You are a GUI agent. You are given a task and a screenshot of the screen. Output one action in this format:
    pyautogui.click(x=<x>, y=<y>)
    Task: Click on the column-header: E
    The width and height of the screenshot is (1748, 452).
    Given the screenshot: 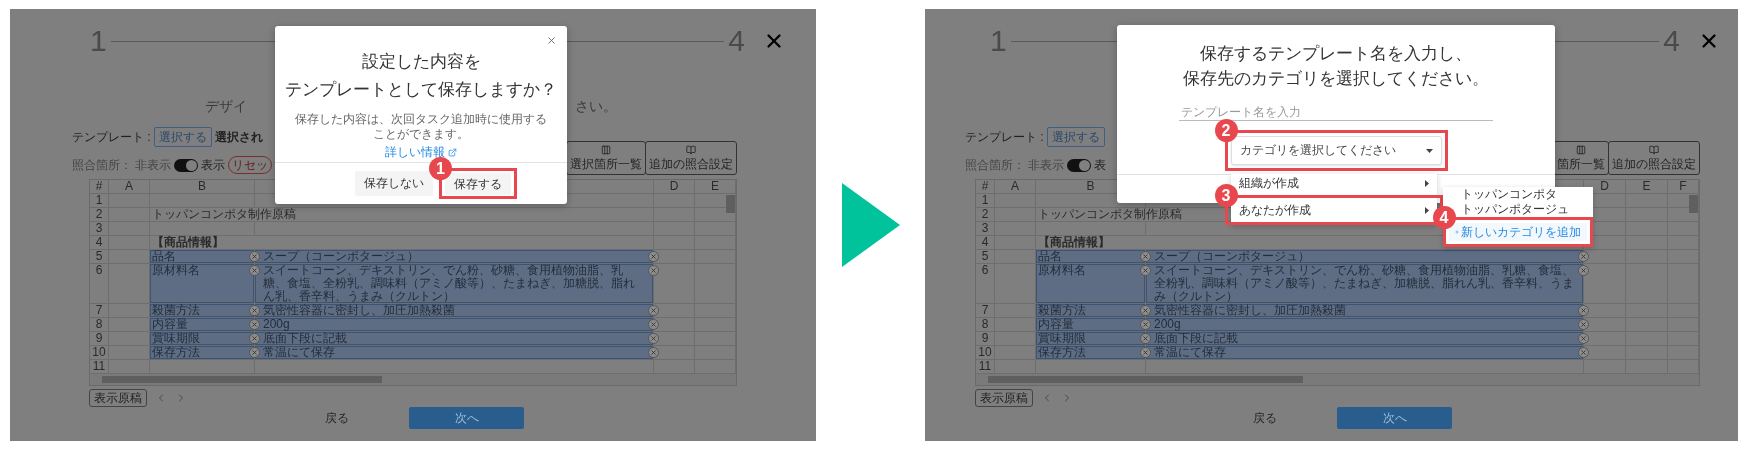 What is the action you would take?
    pyautogui.click(x=715, y=187)
    